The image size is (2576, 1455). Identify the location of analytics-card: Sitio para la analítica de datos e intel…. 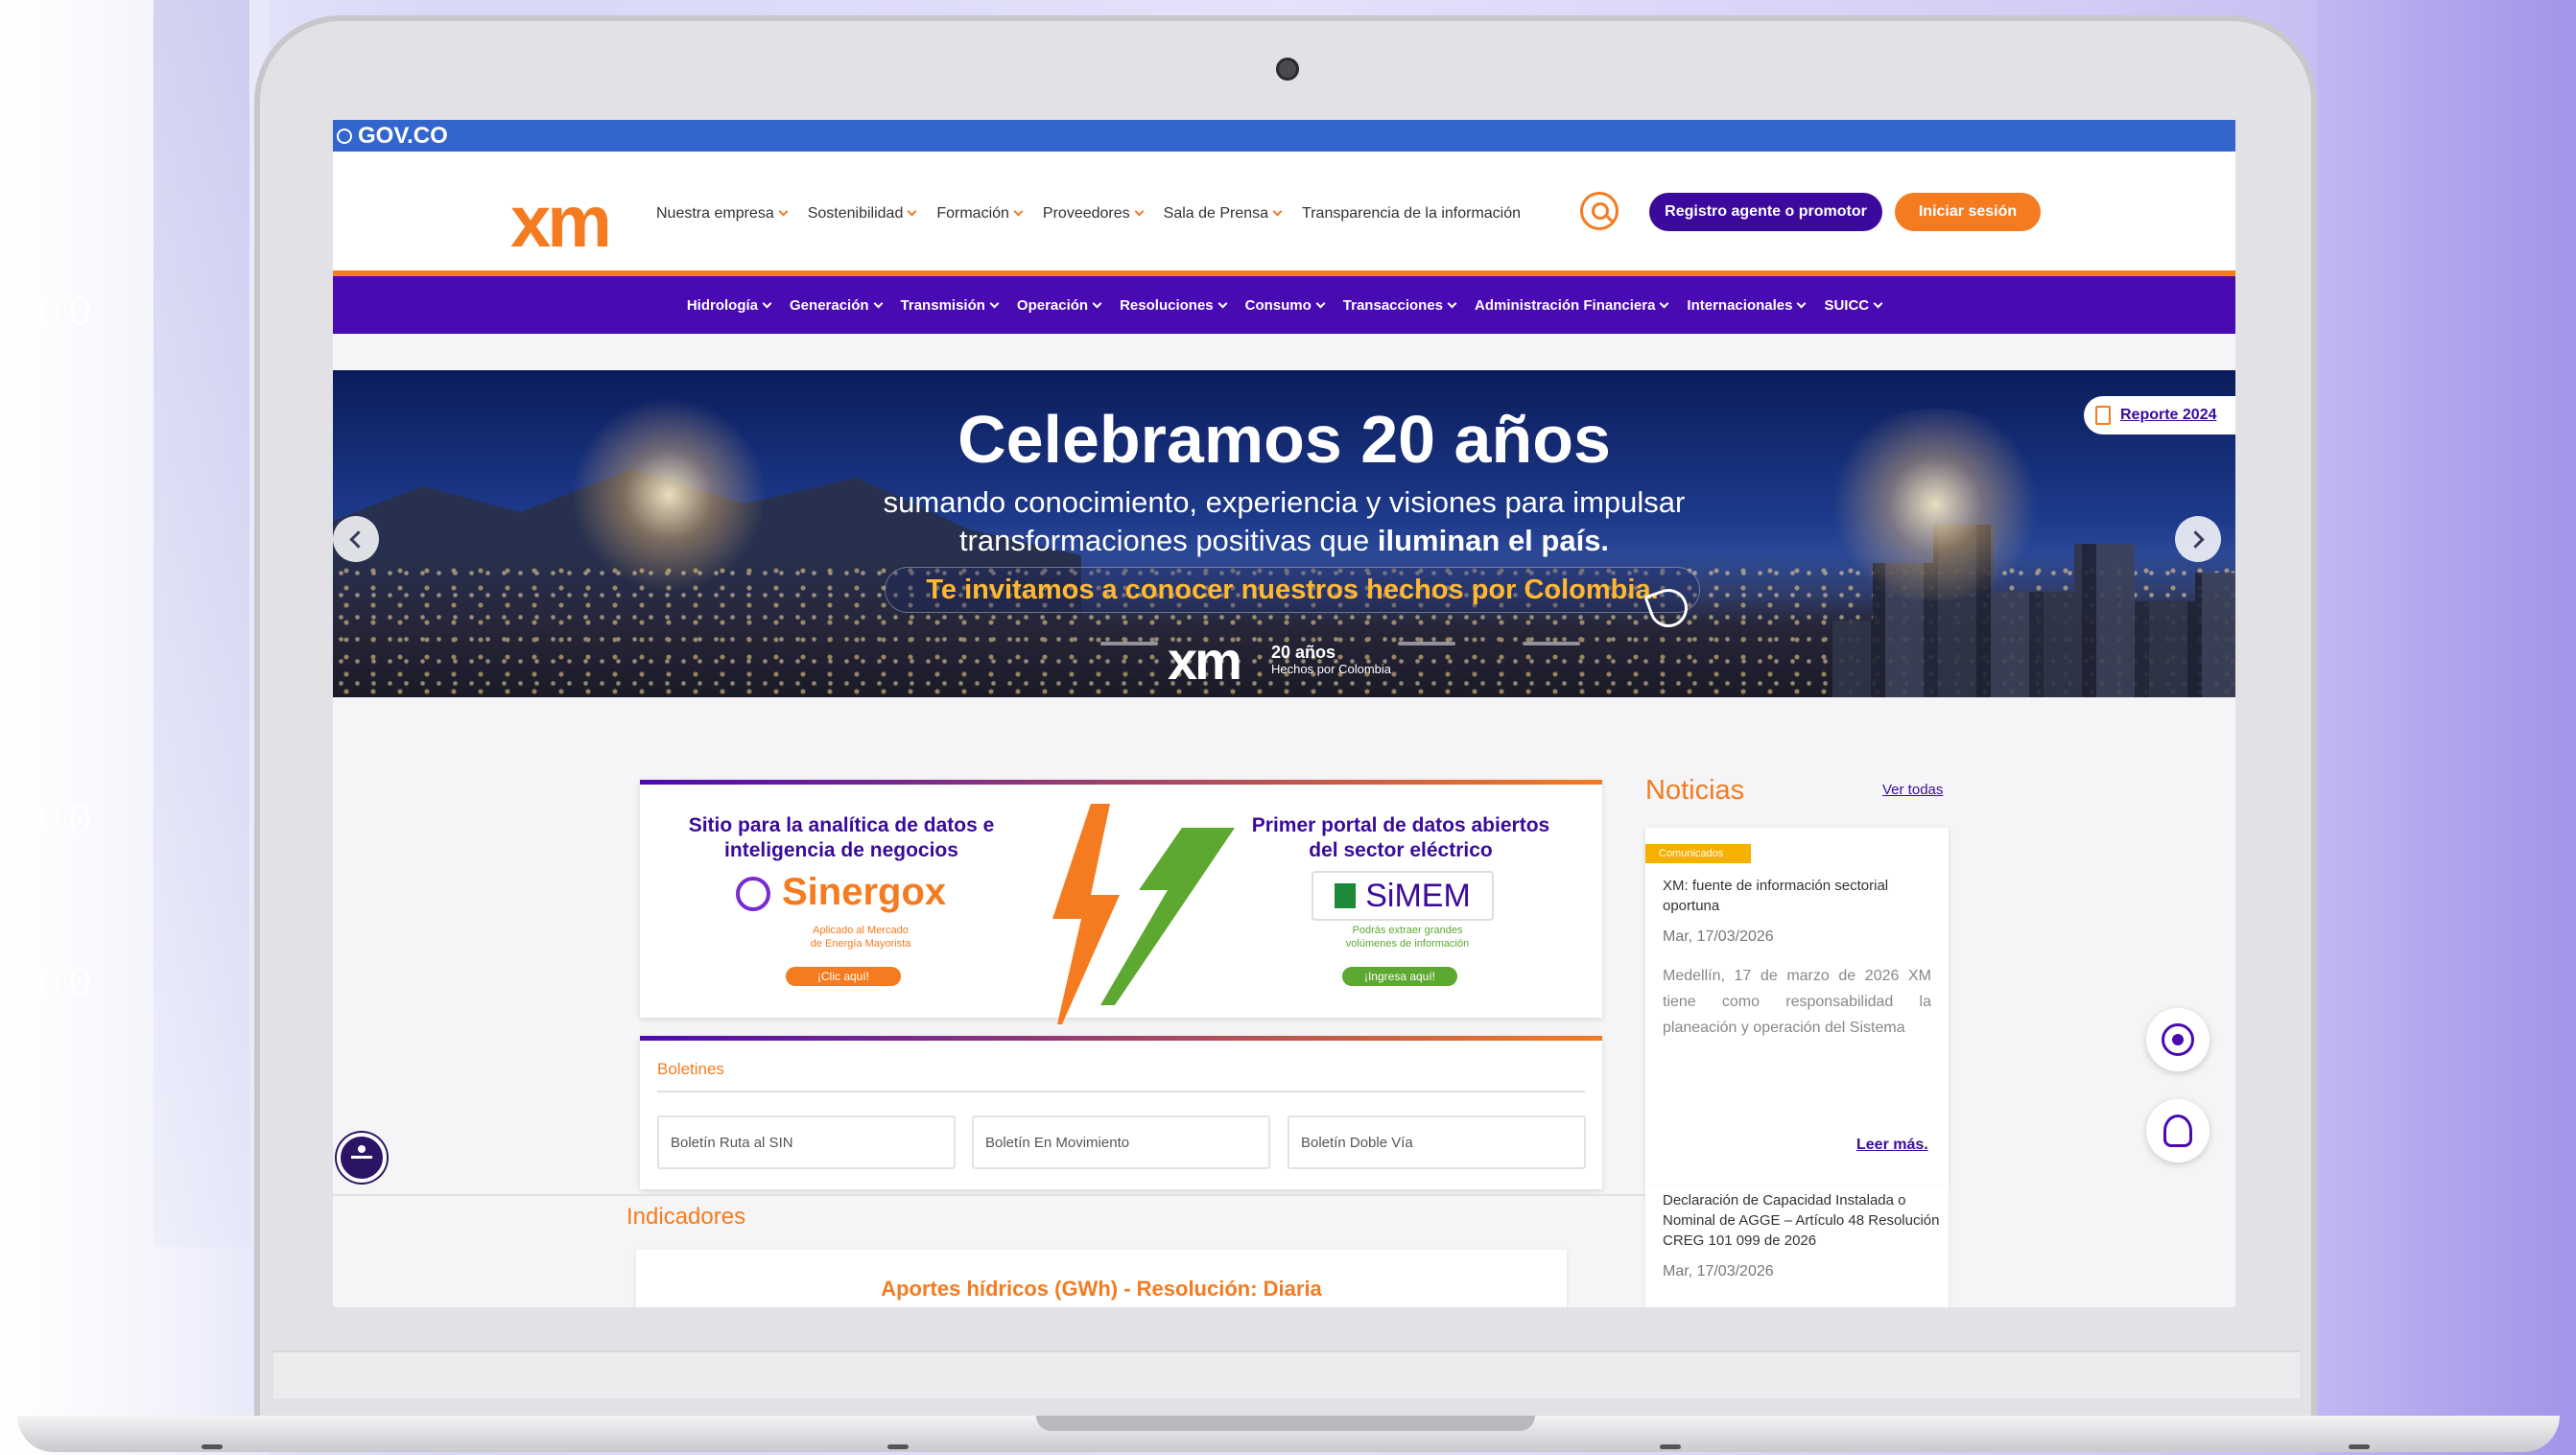
(1121, 902).